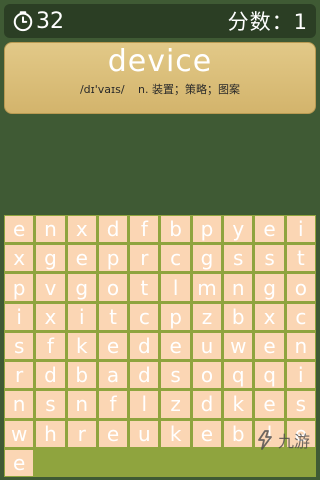 This screenshot has width=320, height=480. Describe the element at coordinates (50, 287) in the screenshot. I see `letter-tile: v` at that location.